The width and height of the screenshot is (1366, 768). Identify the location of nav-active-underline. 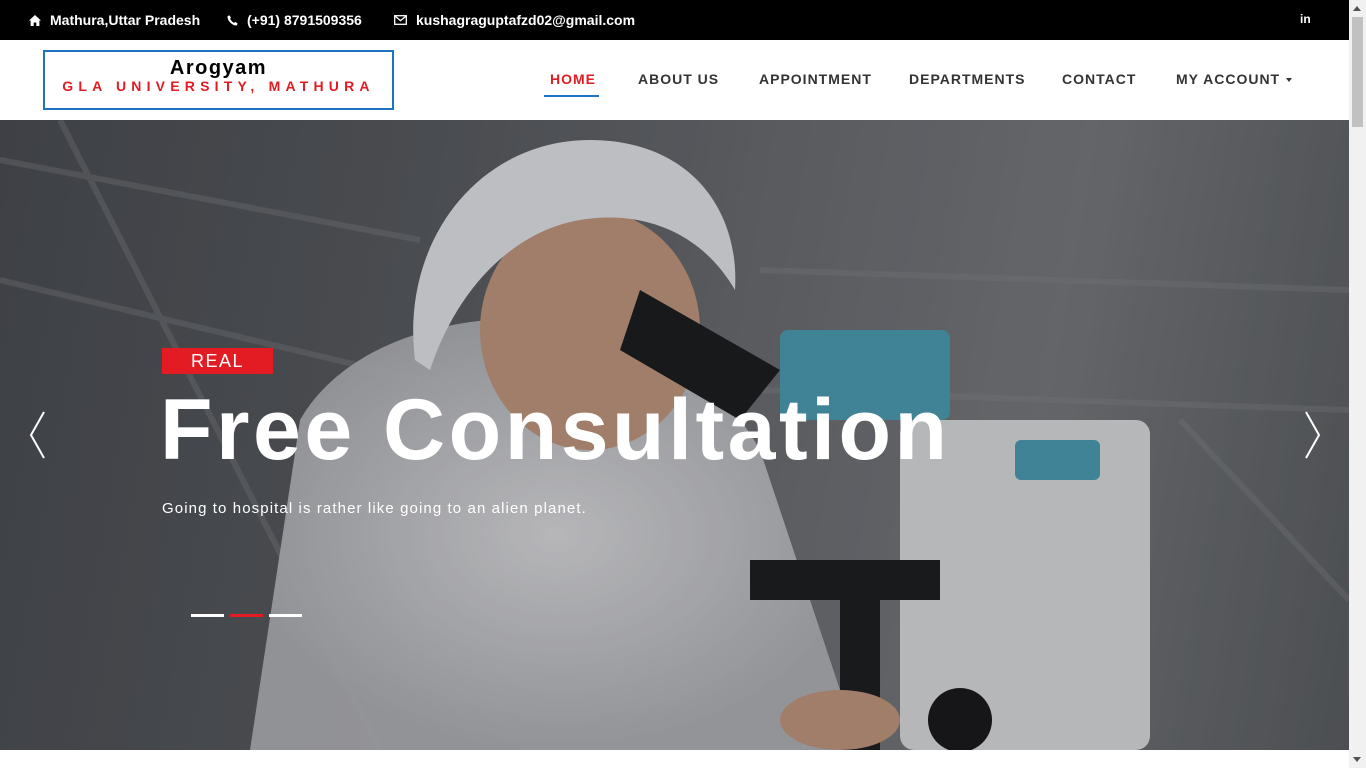
(571, 96).